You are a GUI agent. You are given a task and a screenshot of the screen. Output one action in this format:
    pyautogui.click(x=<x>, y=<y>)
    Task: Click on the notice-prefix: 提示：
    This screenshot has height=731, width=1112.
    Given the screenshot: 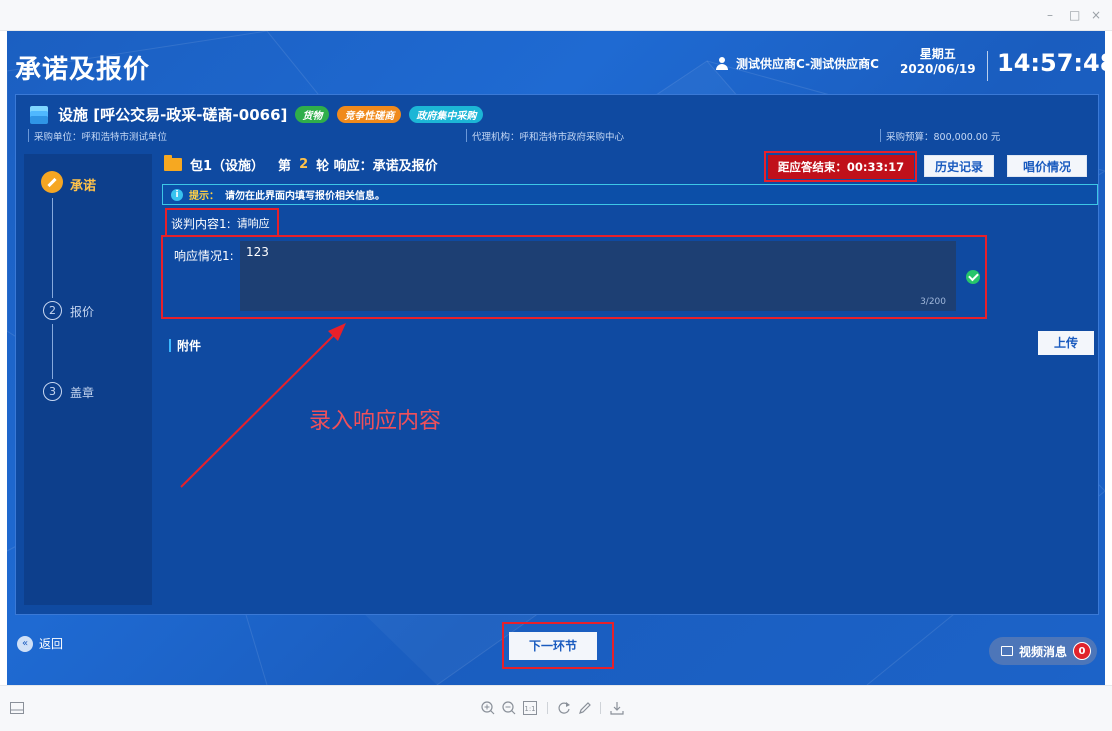 What is the action you would take?
    pyautogui.click(x=204, y=196)
    